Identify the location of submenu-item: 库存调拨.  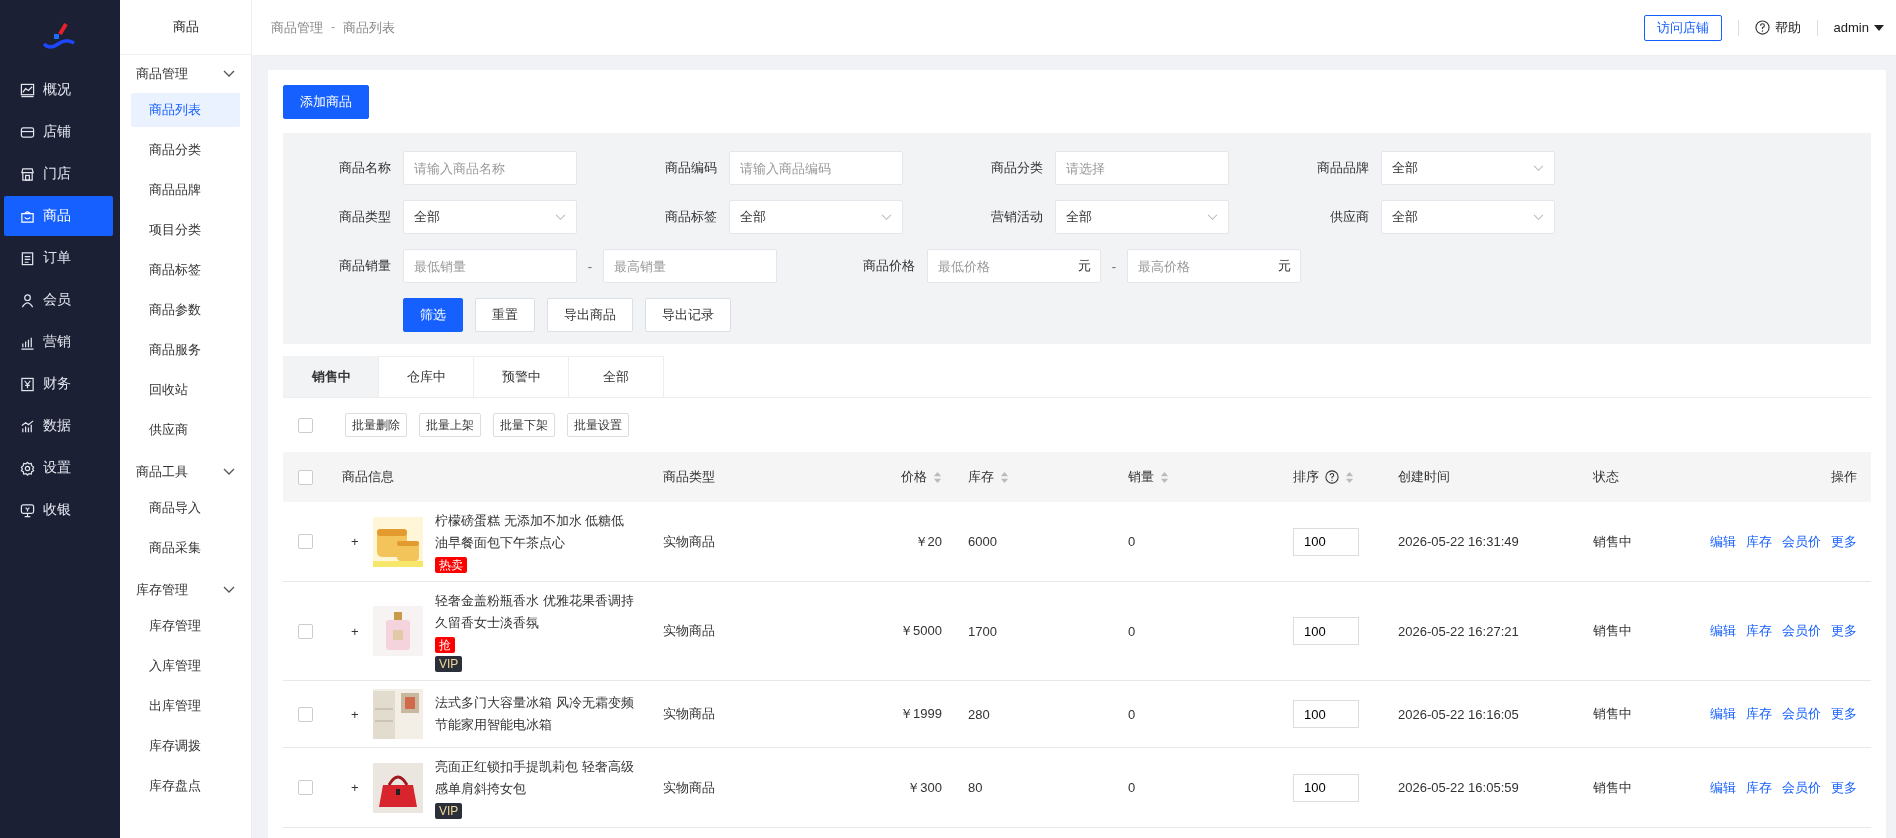
(185, 746).